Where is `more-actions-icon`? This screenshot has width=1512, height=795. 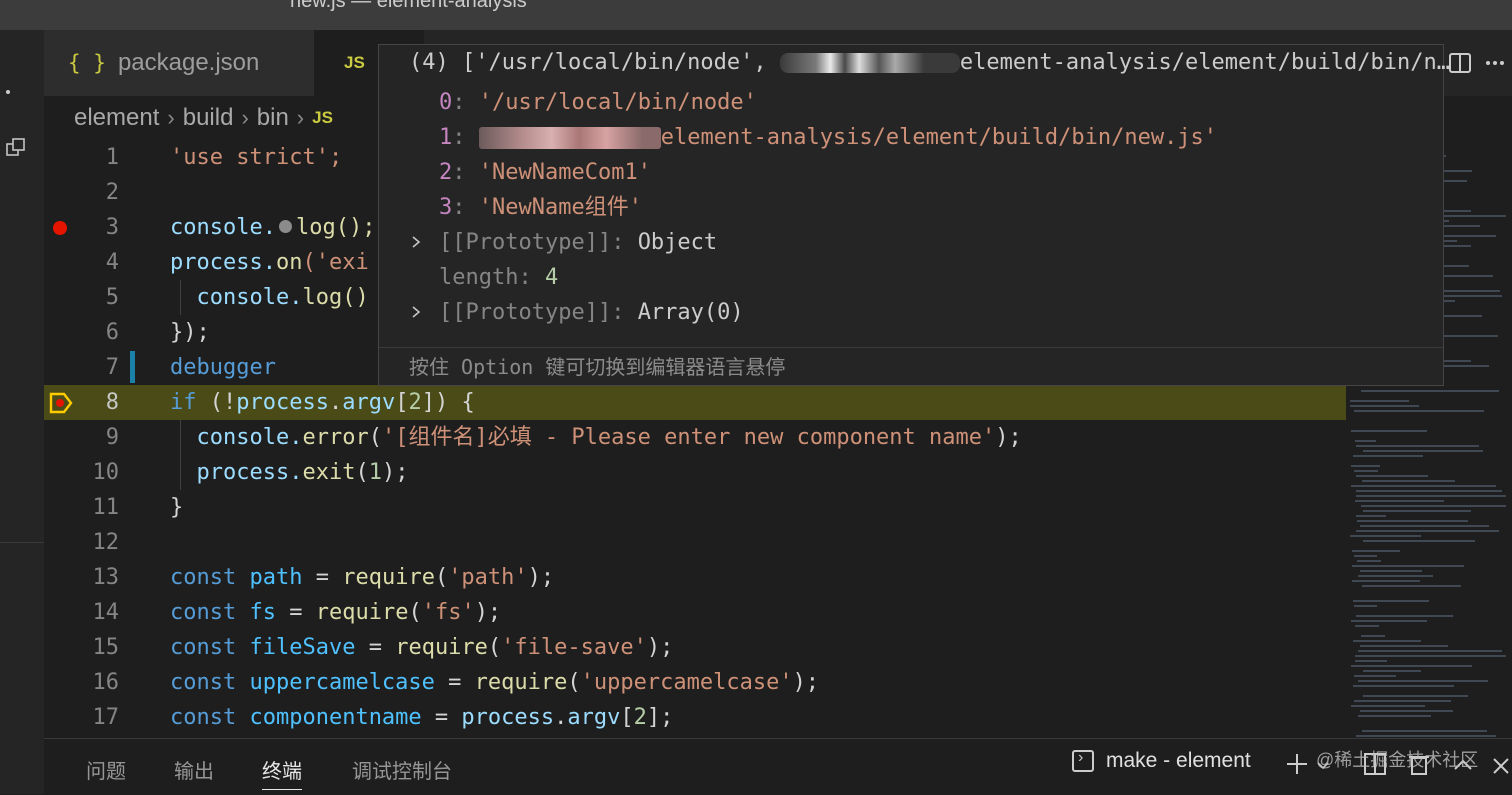
more-actions-icon is located at coordinates (1495, 63).